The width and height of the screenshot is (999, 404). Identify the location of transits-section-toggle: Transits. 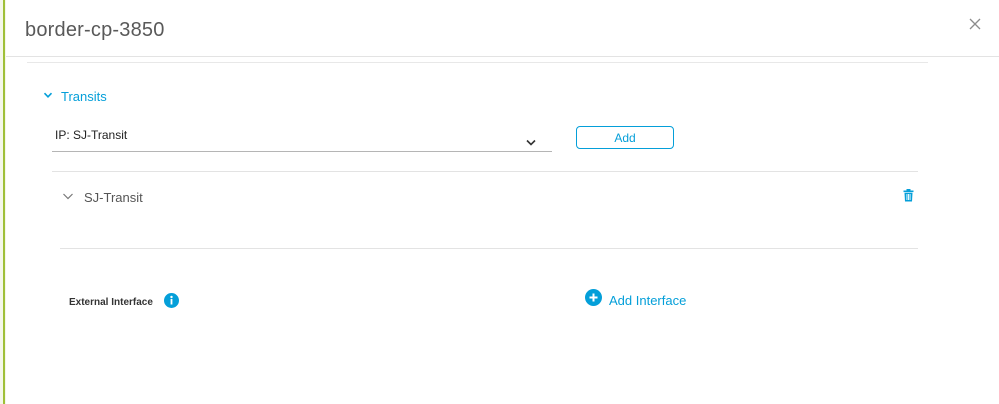
(75, 96).